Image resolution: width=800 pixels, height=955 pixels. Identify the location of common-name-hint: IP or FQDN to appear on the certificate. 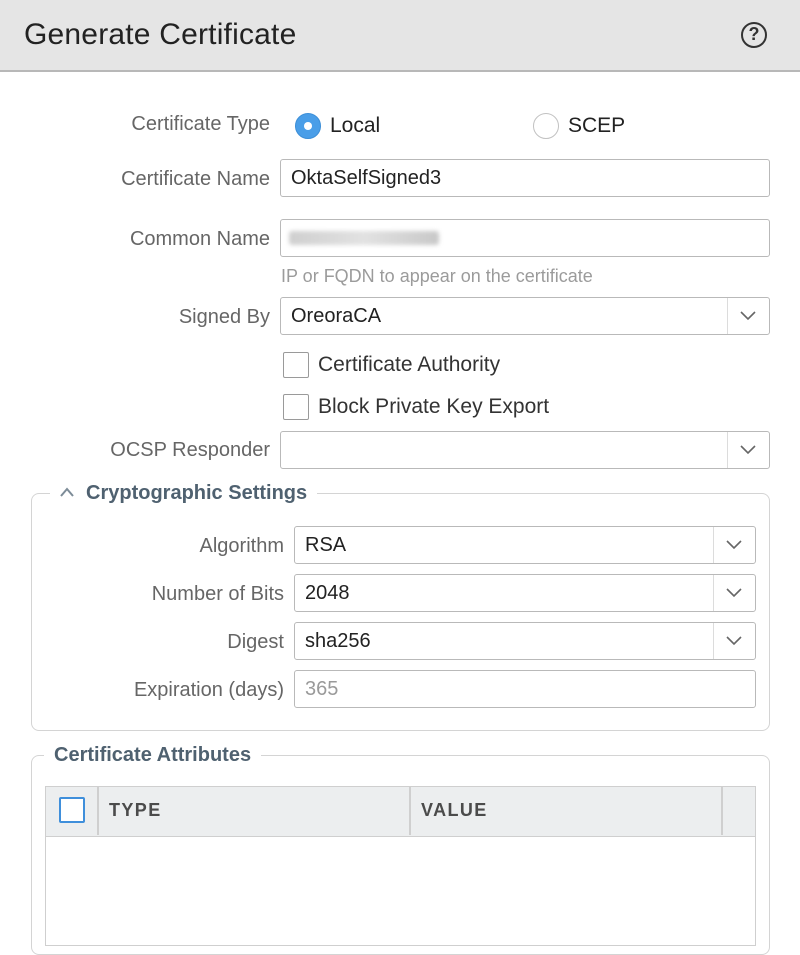
(437, 276).